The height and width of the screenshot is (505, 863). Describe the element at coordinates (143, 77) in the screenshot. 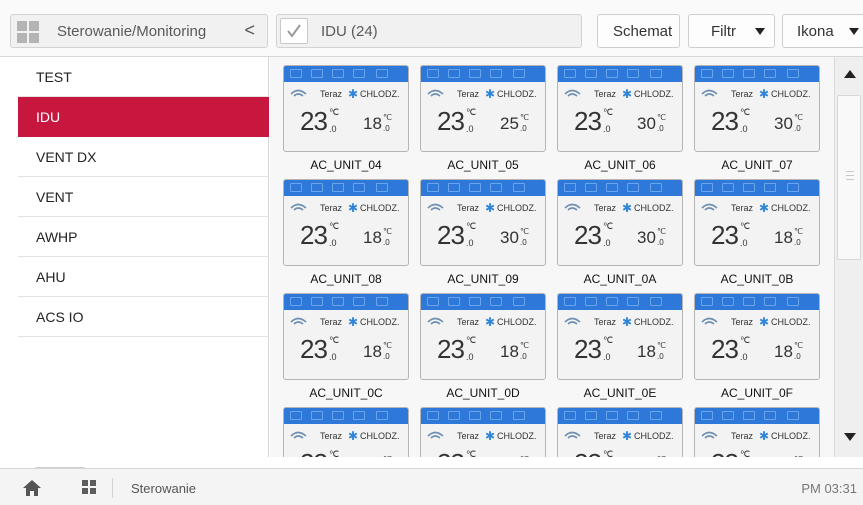

I see `sidebar-item-test: TEST` at that location.